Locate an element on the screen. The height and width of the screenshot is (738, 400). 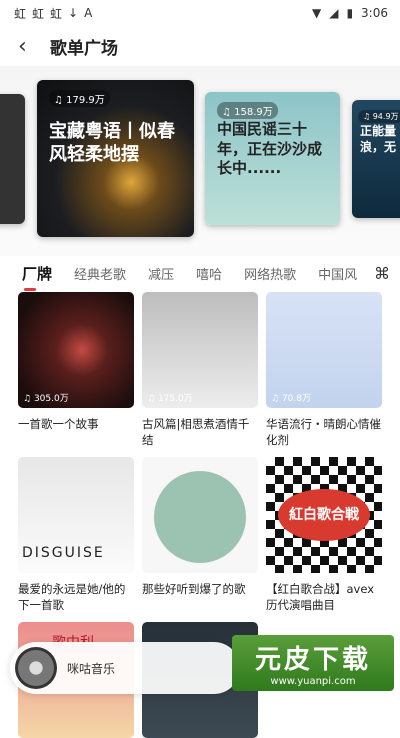
playlist-cover: DISGUISE is located at coordinates (76, 515).